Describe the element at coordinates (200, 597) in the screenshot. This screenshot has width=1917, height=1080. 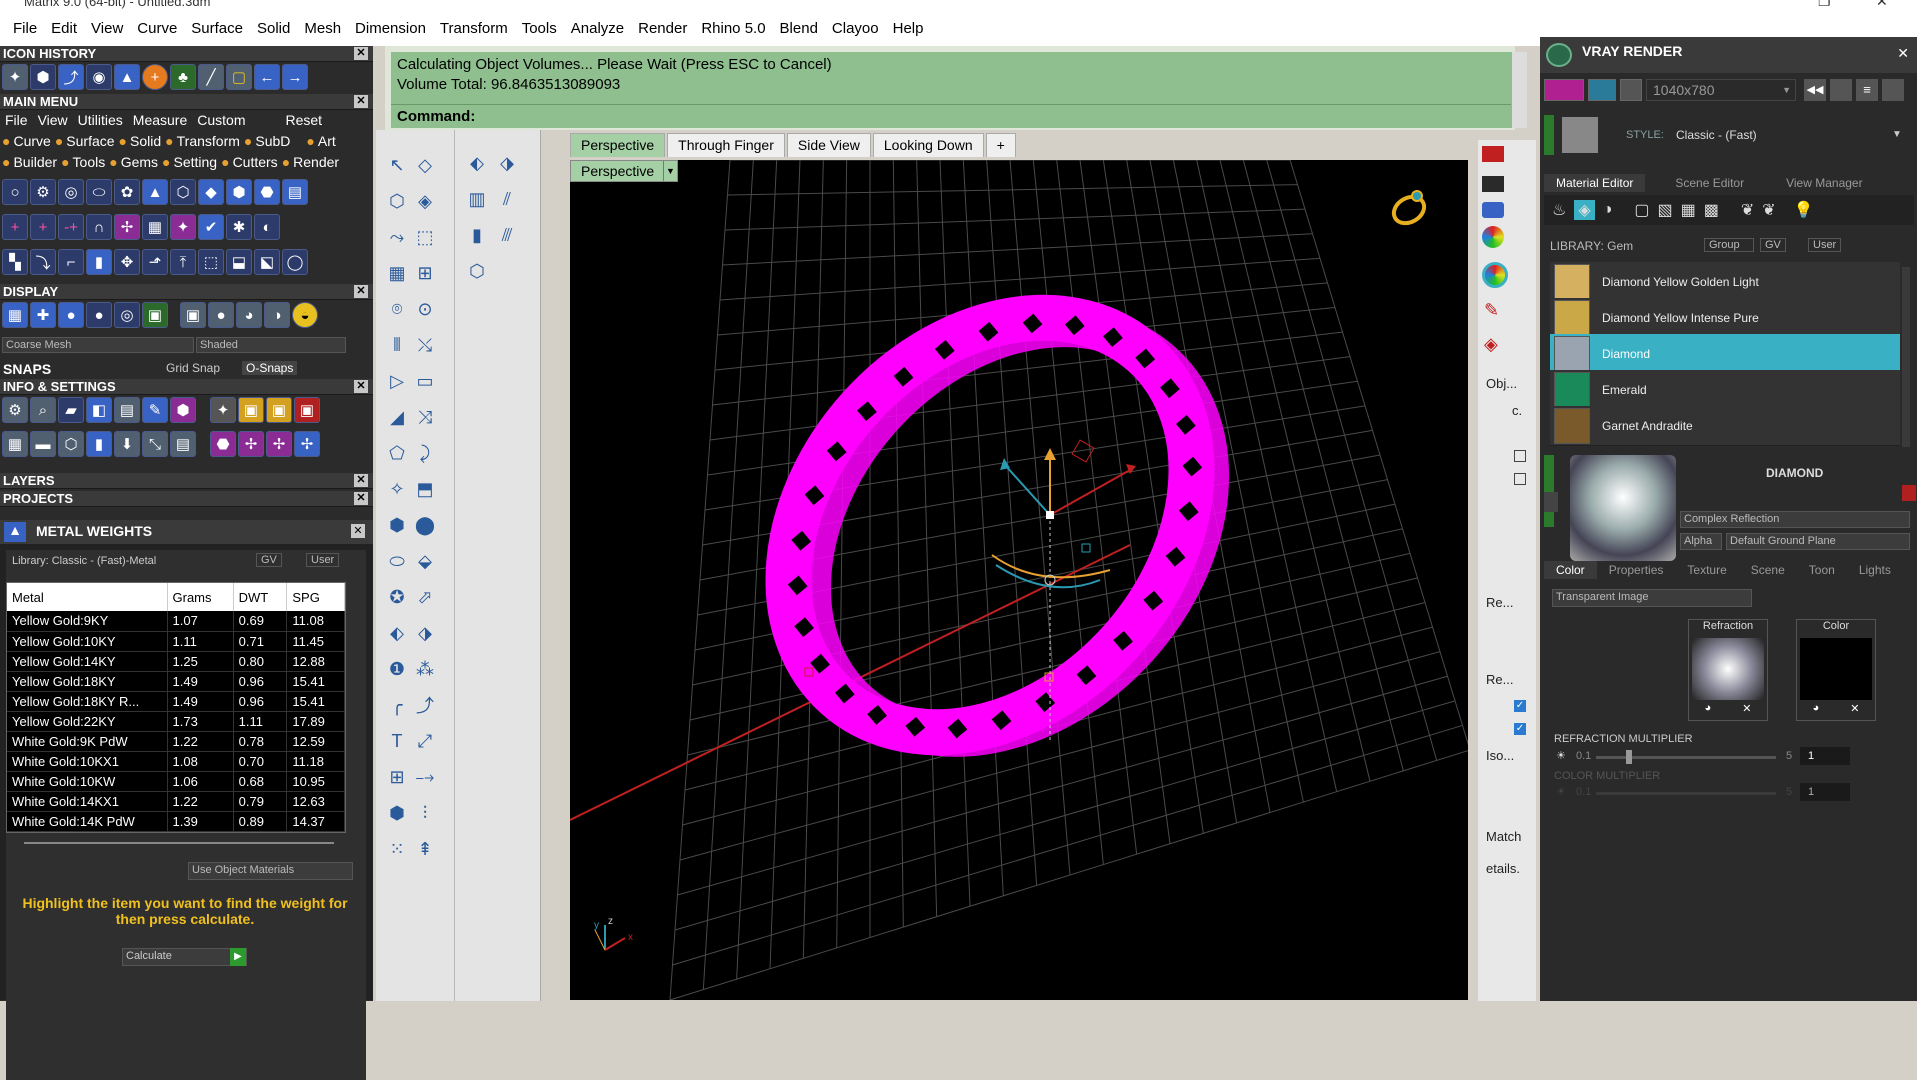
I see `col-grams: Grams` at that location.